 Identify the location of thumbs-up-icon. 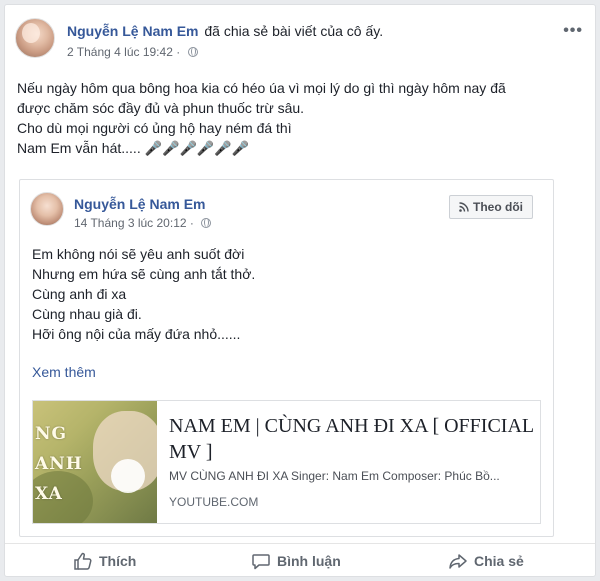
(83, 561).